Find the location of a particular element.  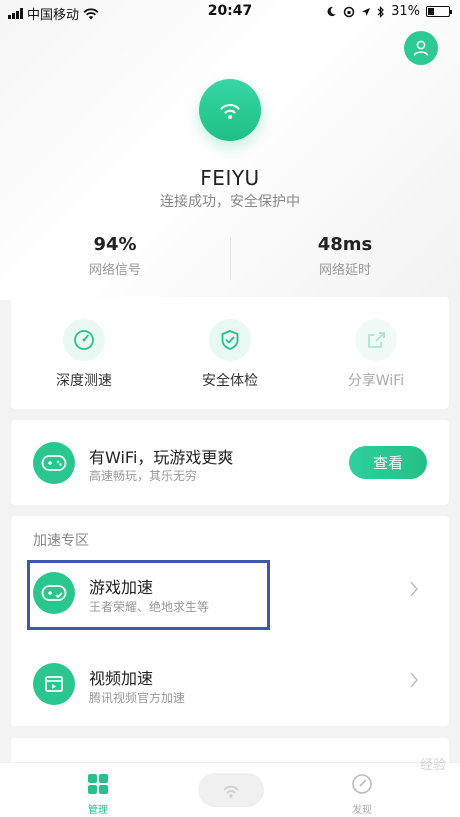

signal-label: 网络信号 is located at coordinates (114, 270).